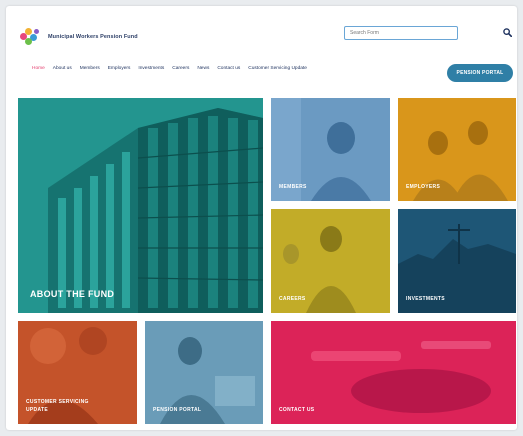 Image resolution: width=523 pixels, height=436 pixels. What do you see at coordinates (180, 68) in the screenshot?
I see `nav-item-careers: Careers` at bounding box center [180, 68].